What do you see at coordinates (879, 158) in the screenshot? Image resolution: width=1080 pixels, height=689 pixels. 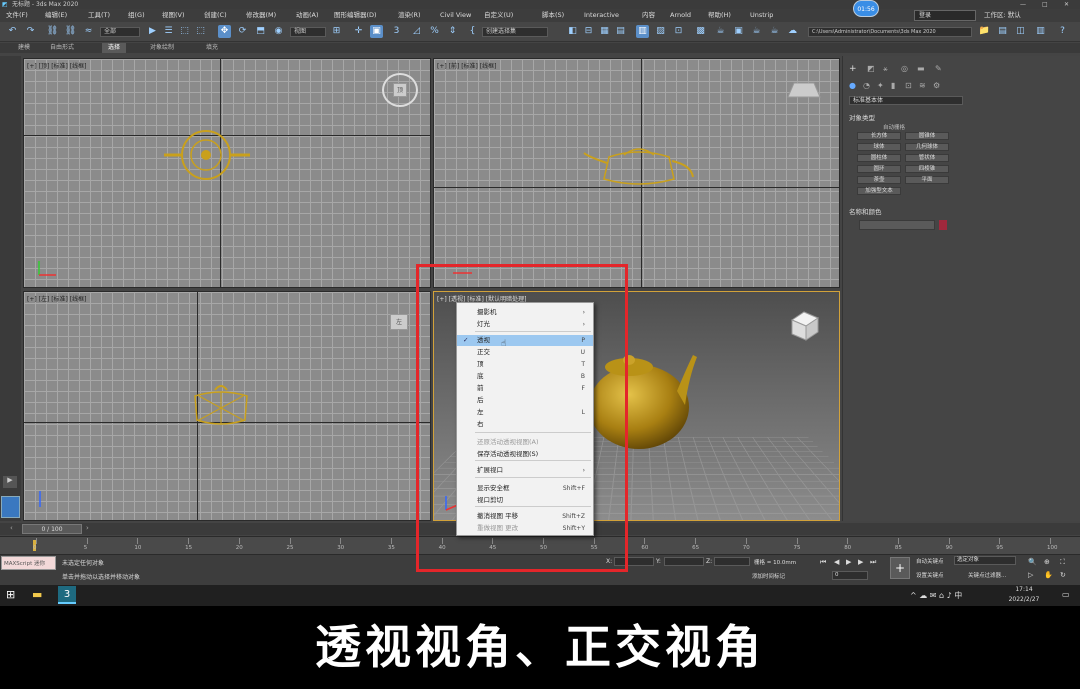 I see `cylinder-button: 圆柱体` at bounding box center [879, 158].